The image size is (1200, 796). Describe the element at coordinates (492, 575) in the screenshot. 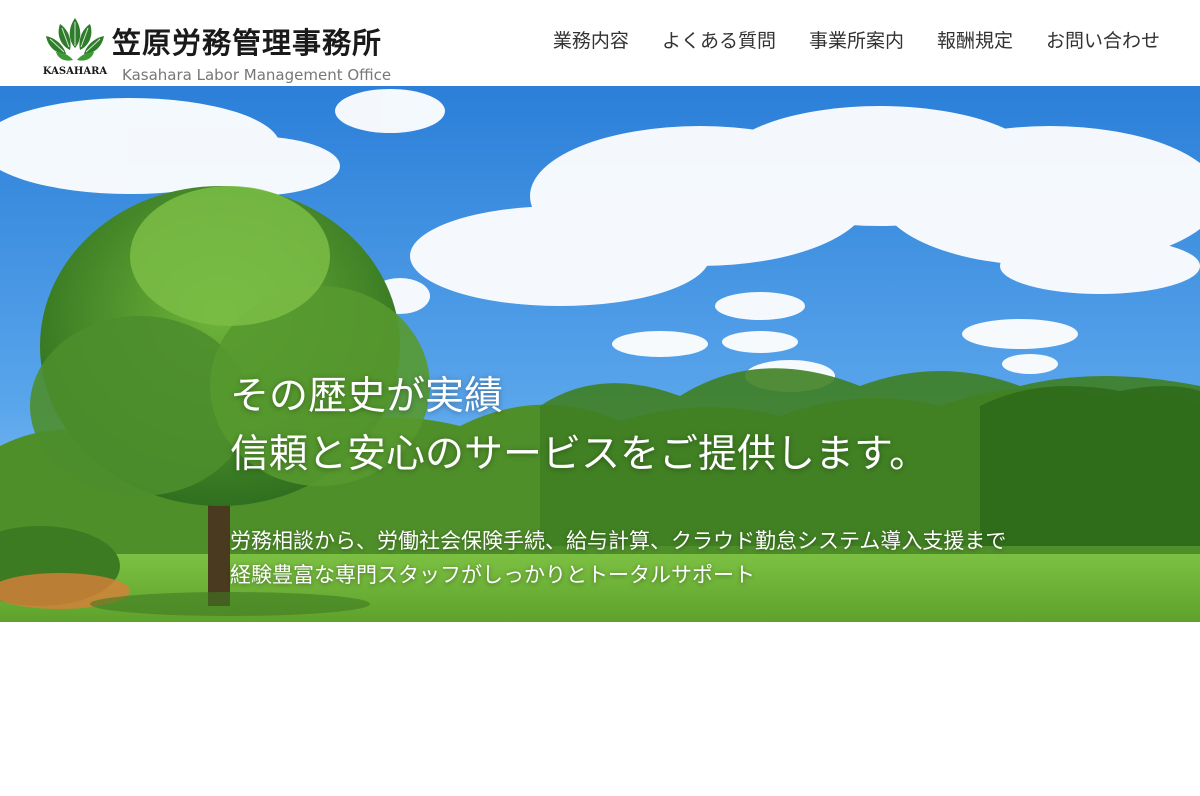

I see `hero-subtext-line-2: 経験豊富な専門スタッフがしっかりとトータルサポート` at that location.